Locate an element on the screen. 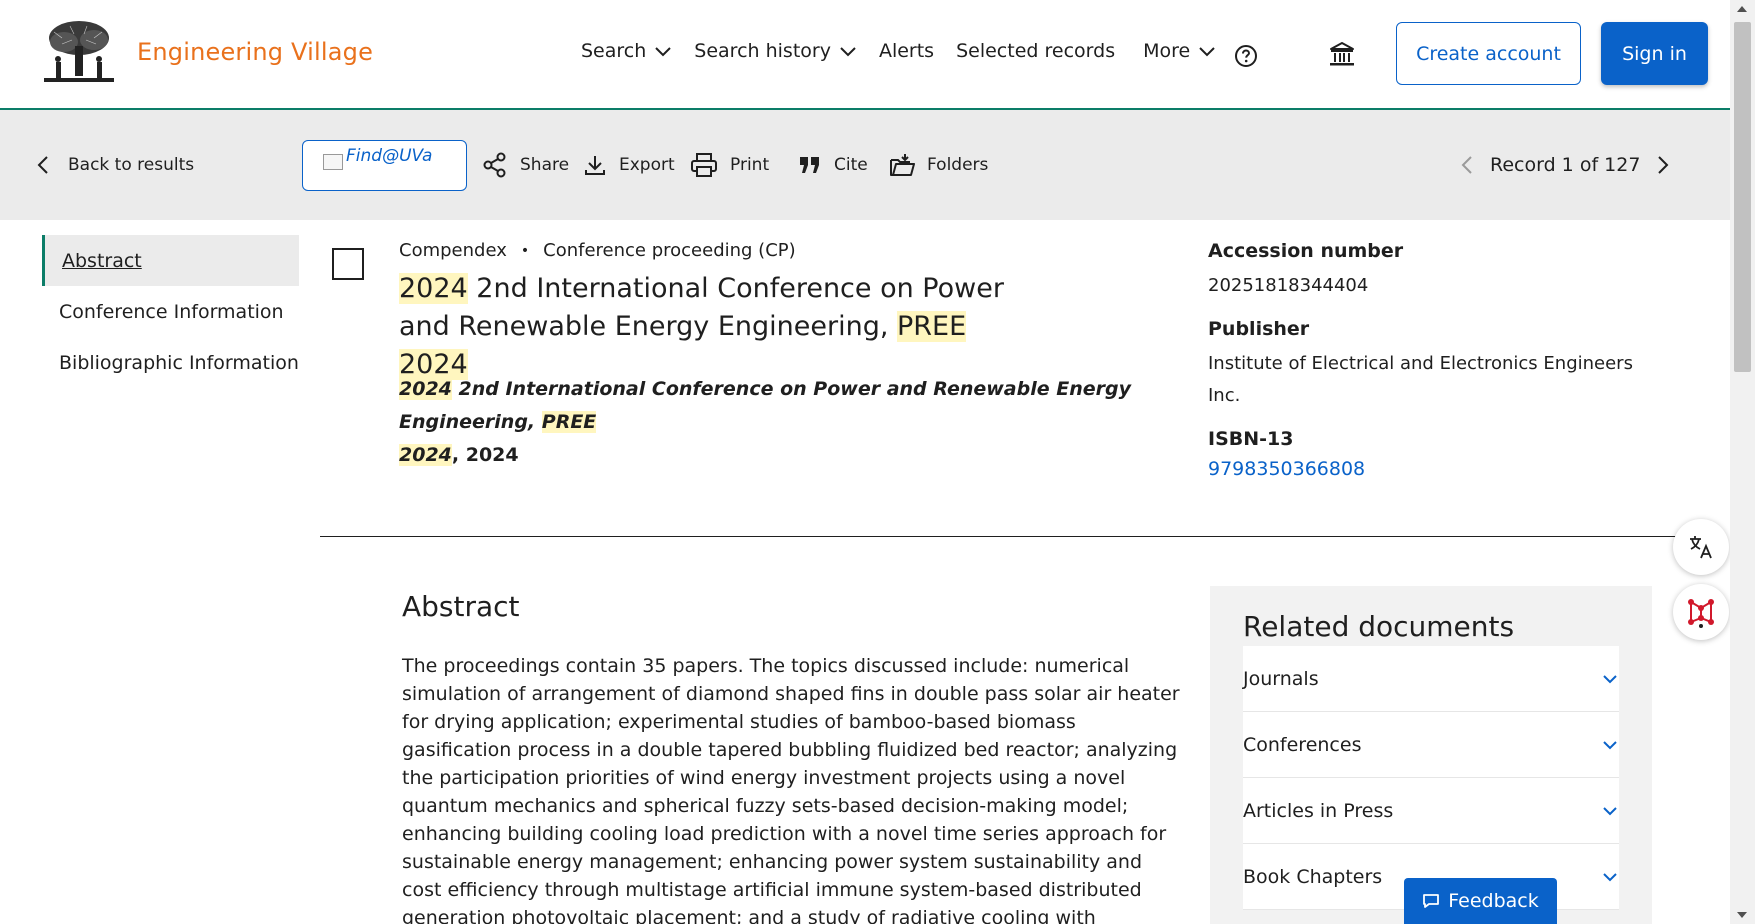 The width and height of the screenshot is (1755, 924). page-scrollbar is located at coordinates (1742, 462).